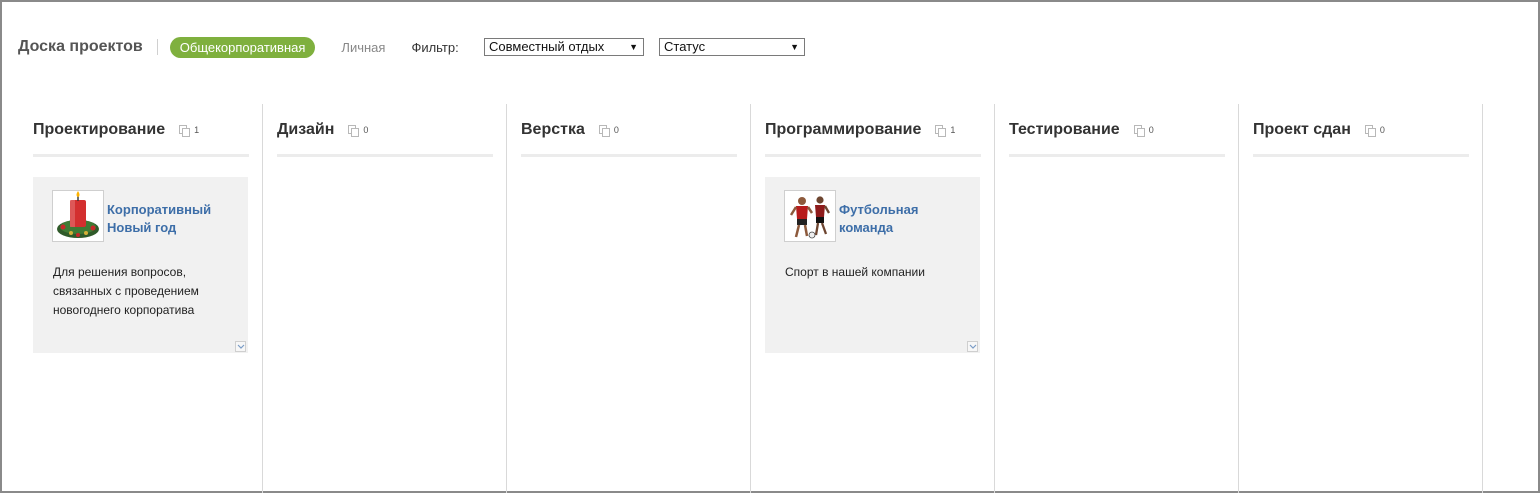 This screenshot has height=493, width=1540. I want to click on christmas-candle-image, so click(78, 216).